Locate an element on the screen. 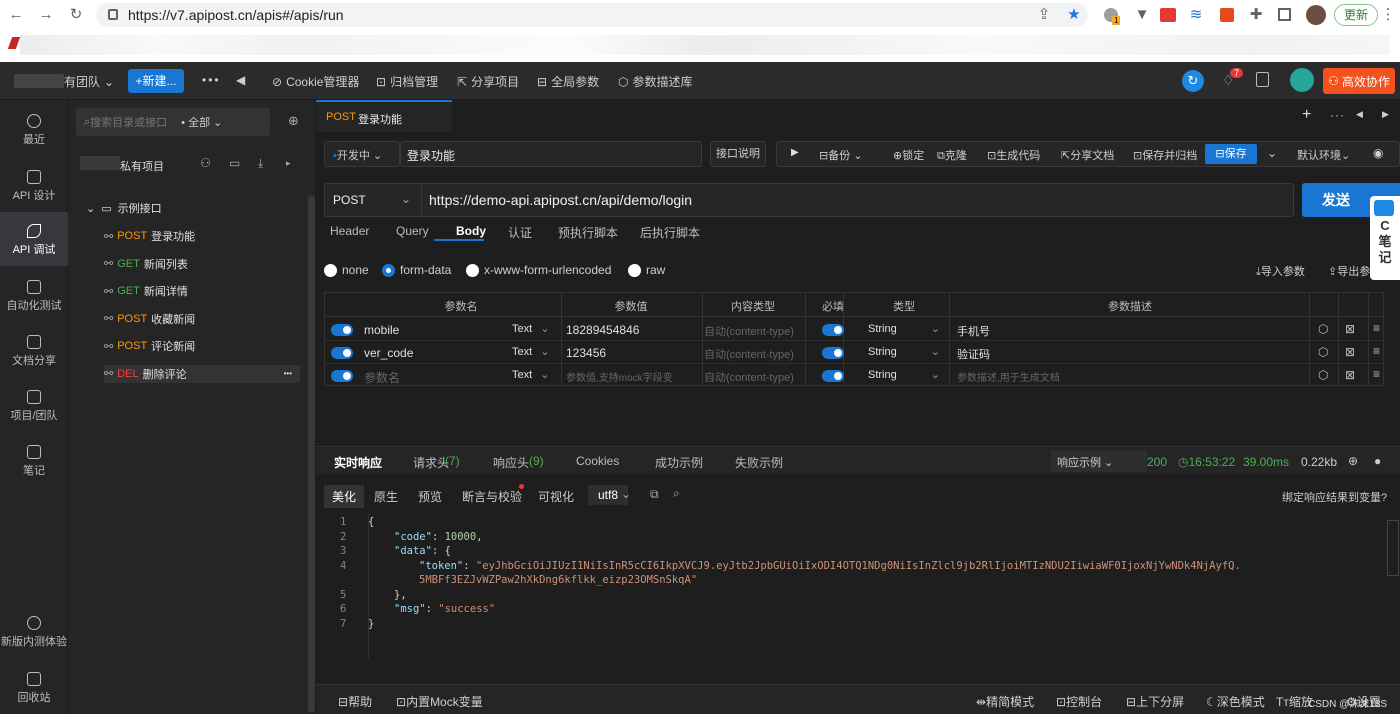  folder-row: ⌄ ▭ 示例接口 is located at coordinates (124, 208).